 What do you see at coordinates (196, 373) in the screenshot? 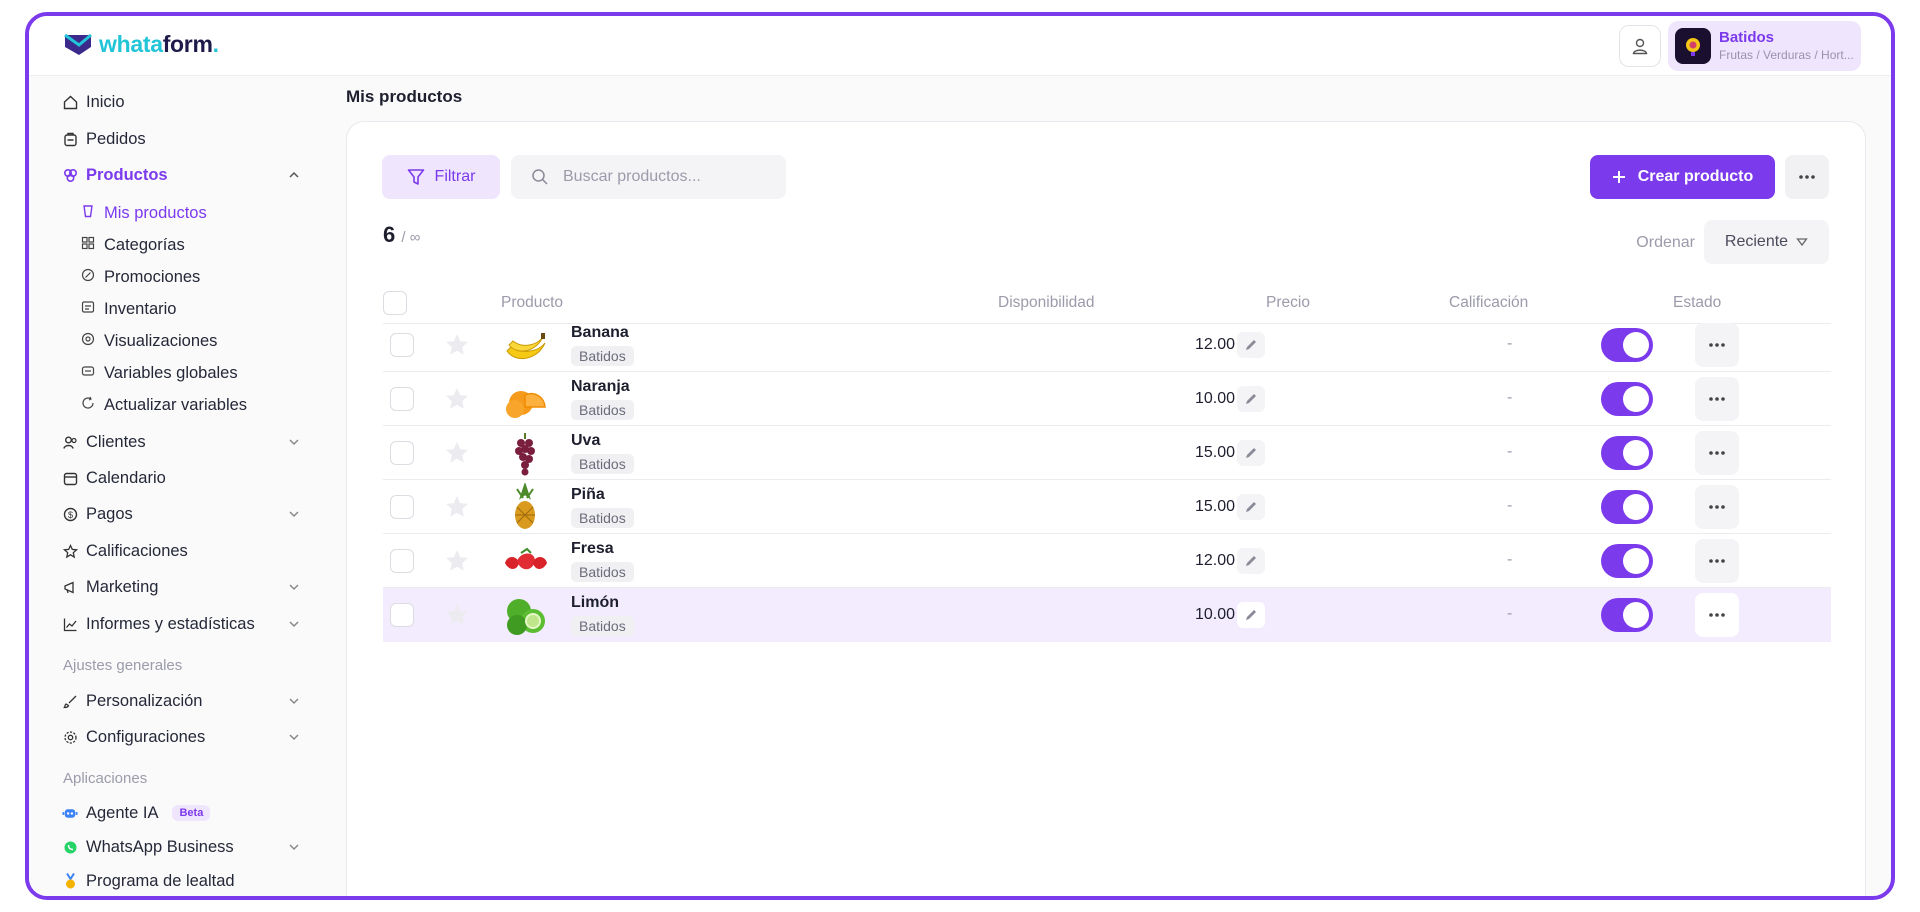
I see `sidebar-subitem-variables-globales: Variables globales` at bounding box center [196, 373].